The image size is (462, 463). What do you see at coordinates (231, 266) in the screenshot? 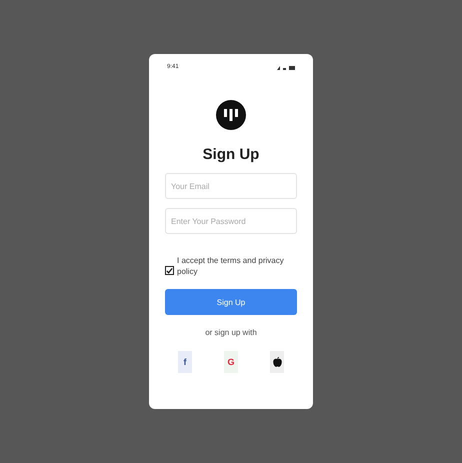
I see `terms-label: I accept the terms and privacy policy` at bounding box center [231, 266].